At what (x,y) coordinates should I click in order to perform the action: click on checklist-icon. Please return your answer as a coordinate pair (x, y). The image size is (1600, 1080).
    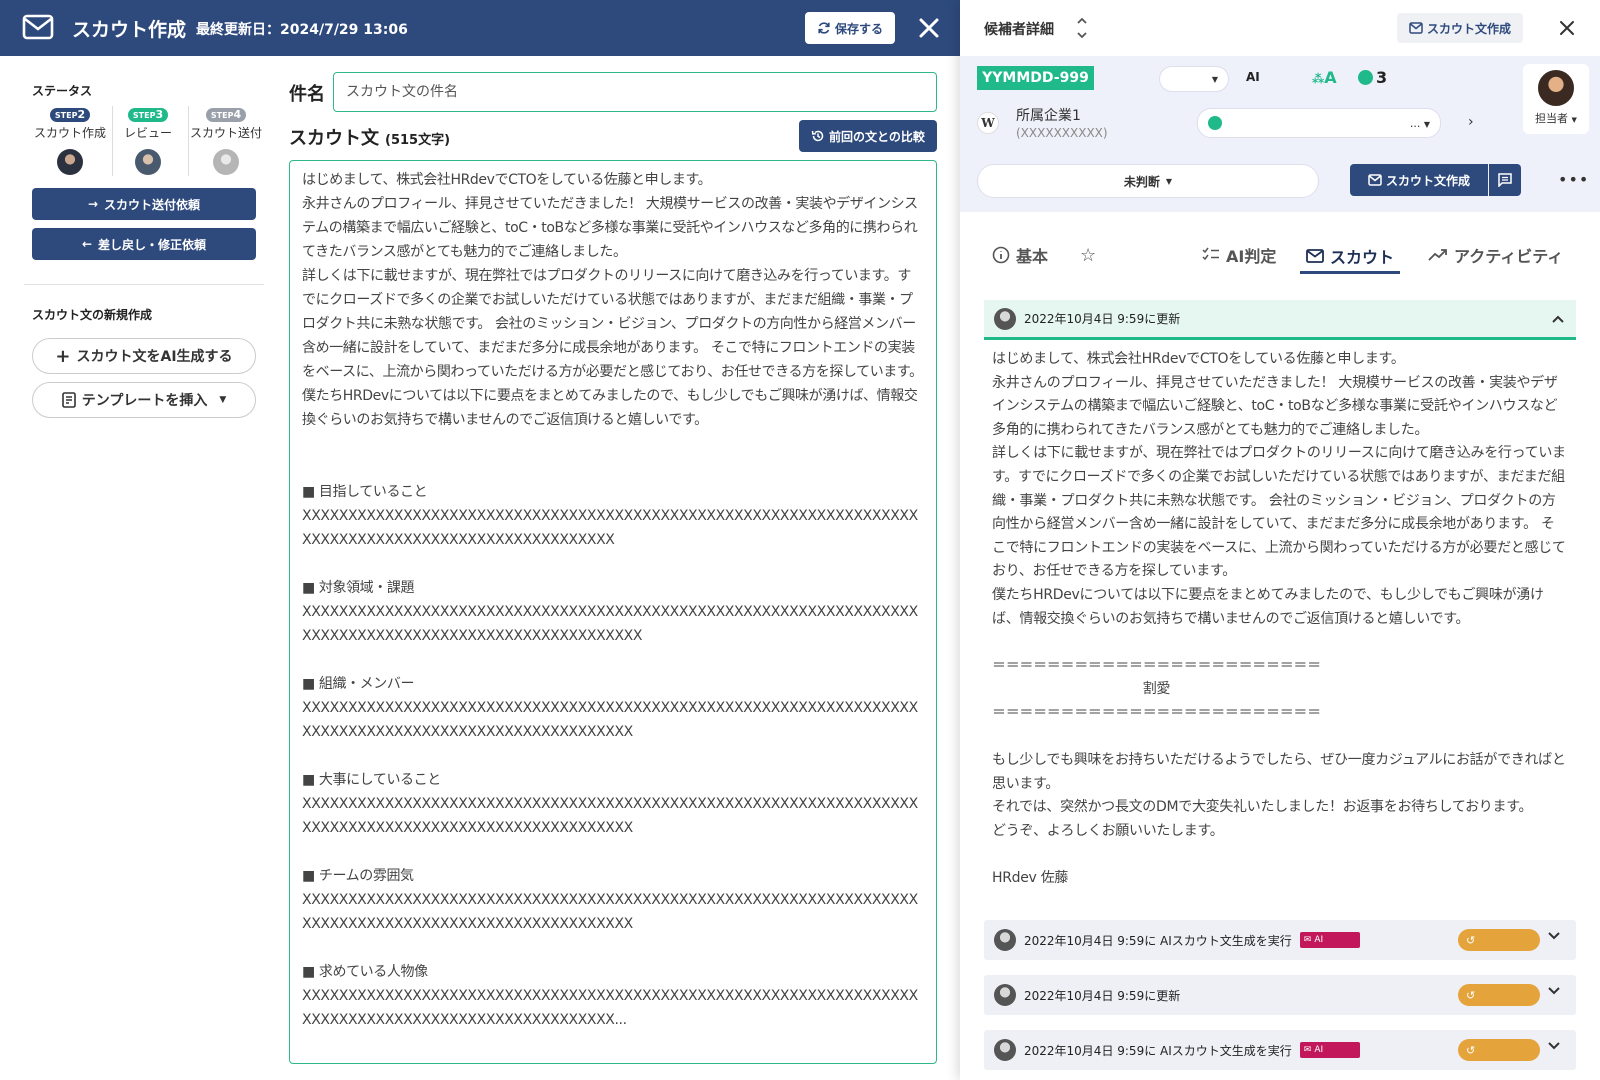
    Looking at the image, I should click on (1210, 254).